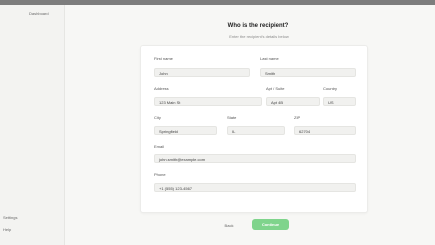  Describe the element at coordinates (270, 224) in the screenshot. I see `continue-button: Continue` at that location.